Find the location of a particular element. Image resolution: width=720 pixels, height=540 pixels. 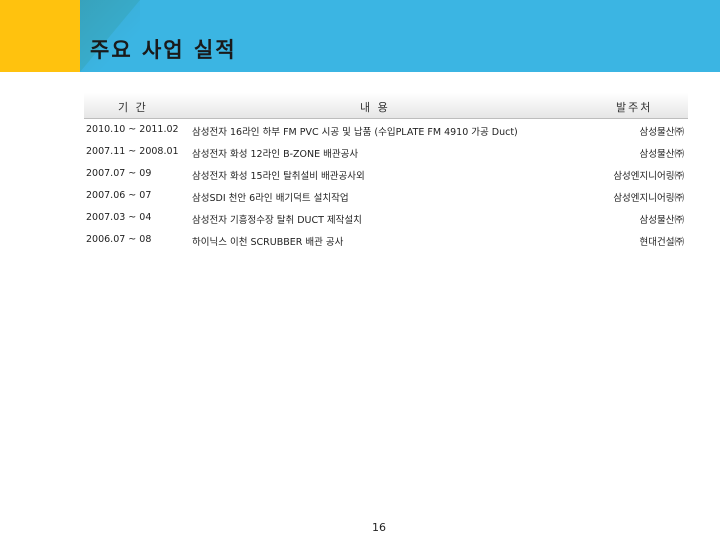

cell-client: 현대건설㈜ is located at coordinates (661, 242).